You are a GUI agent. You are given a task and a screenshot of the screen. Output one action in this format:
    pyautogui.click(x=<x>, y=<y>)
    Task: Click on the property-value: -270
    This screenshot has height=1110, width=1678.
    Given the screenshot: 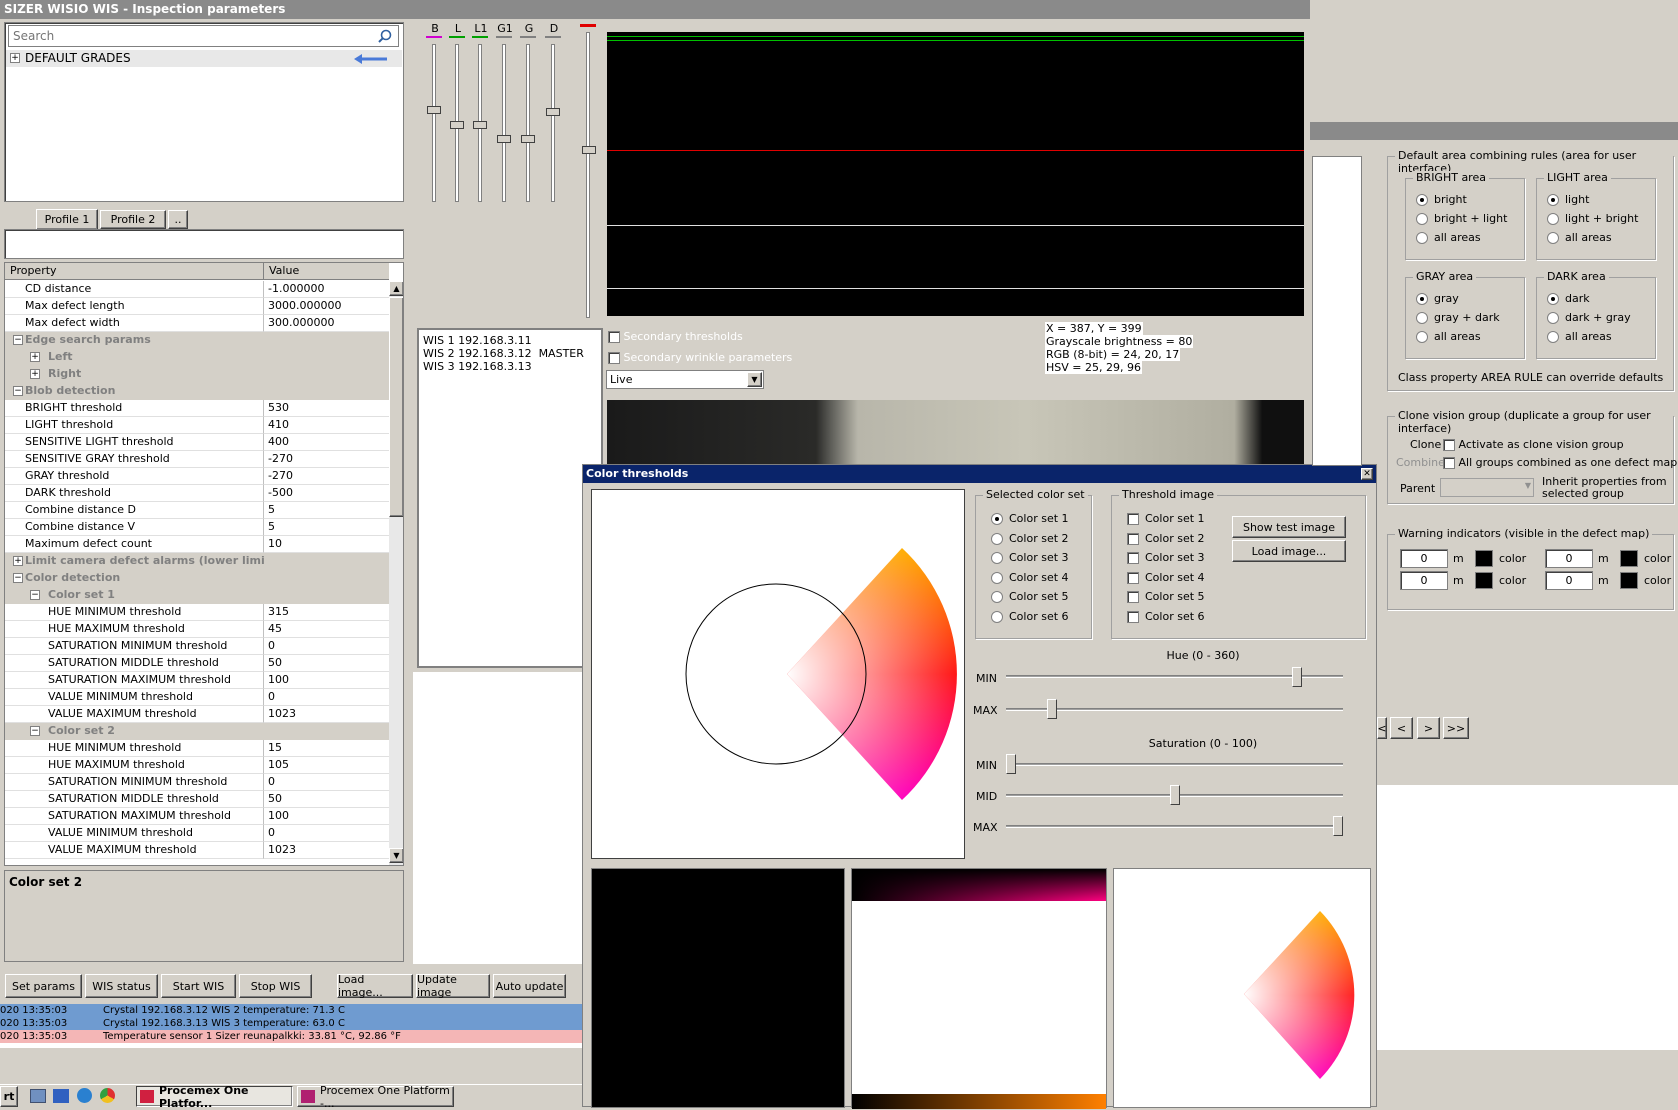 What is the action you would take?
    pyautogui.click(x=326, y=476)
    